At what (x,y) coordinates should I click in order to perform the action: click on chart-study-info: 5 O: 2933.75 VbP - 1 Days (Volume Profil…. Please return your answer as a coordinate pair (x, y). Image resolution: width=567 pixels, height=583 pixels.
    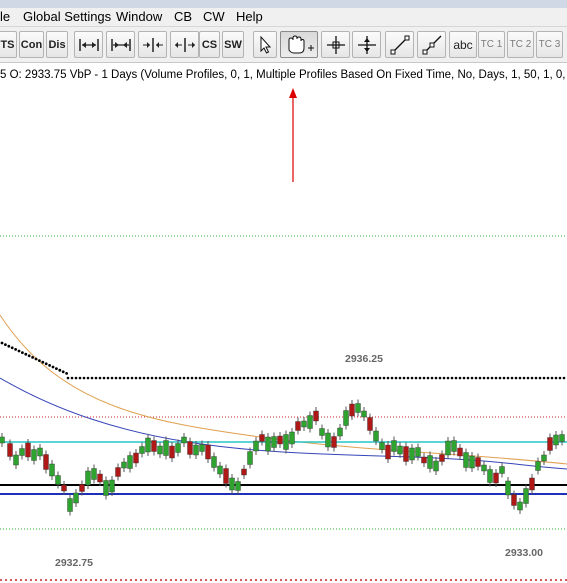
    Looking at the image, I should click on (283, 75).